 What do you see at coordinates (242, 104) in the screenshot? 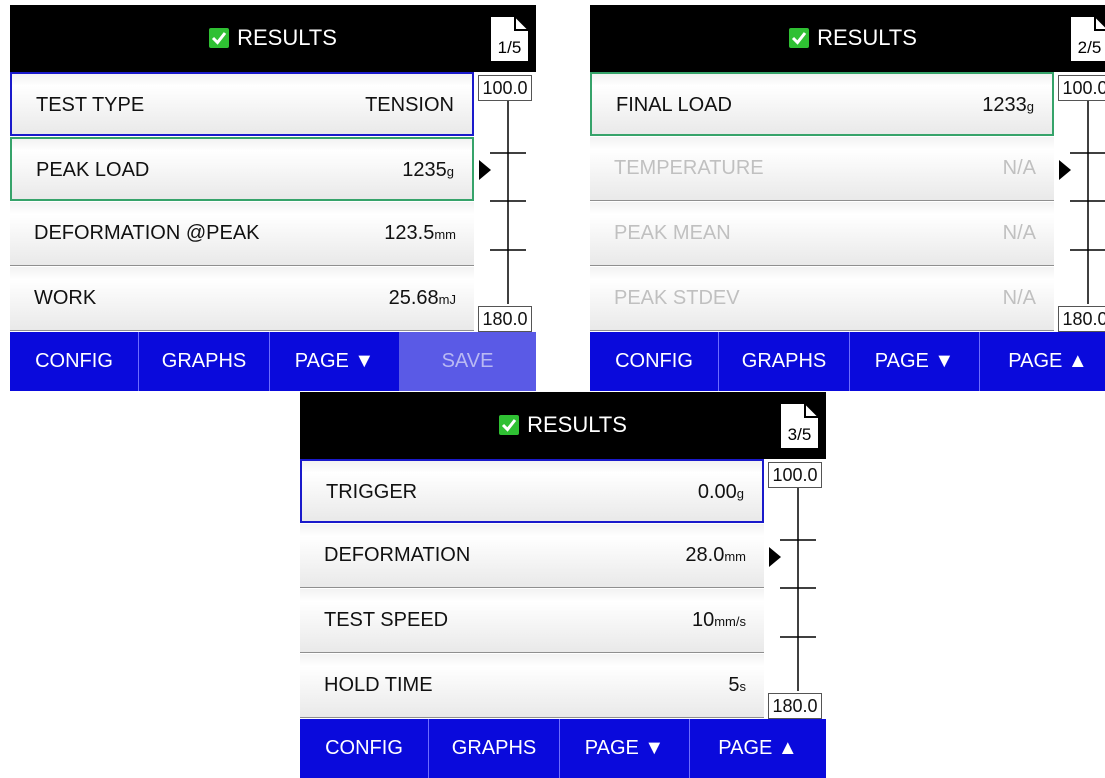
I see `result-row-test-type: TEST TYPE TENSION` at bounding box center [242, 104].